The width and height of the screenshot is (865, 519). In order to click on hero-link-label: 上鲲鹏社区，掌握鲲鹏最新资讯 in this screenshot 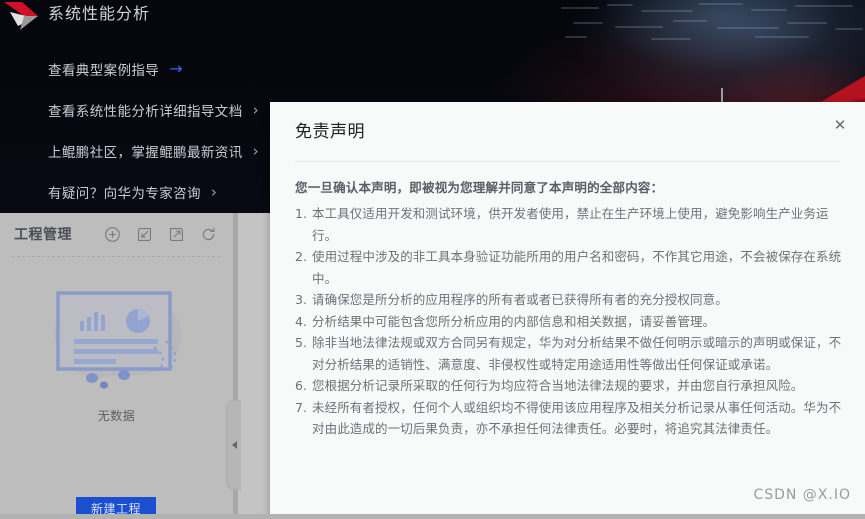, I will do `click(145, 153)`.